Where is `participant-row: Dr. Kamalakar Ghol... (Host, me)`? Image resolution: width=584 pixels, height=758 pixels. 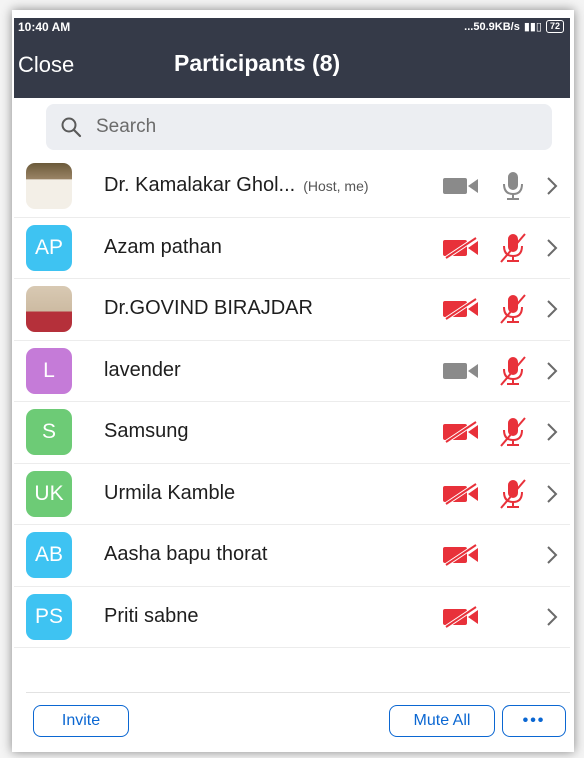 participant-row: Dr. Kamalakar Ghol... (Host, me) is located at coordinates (292, 187).